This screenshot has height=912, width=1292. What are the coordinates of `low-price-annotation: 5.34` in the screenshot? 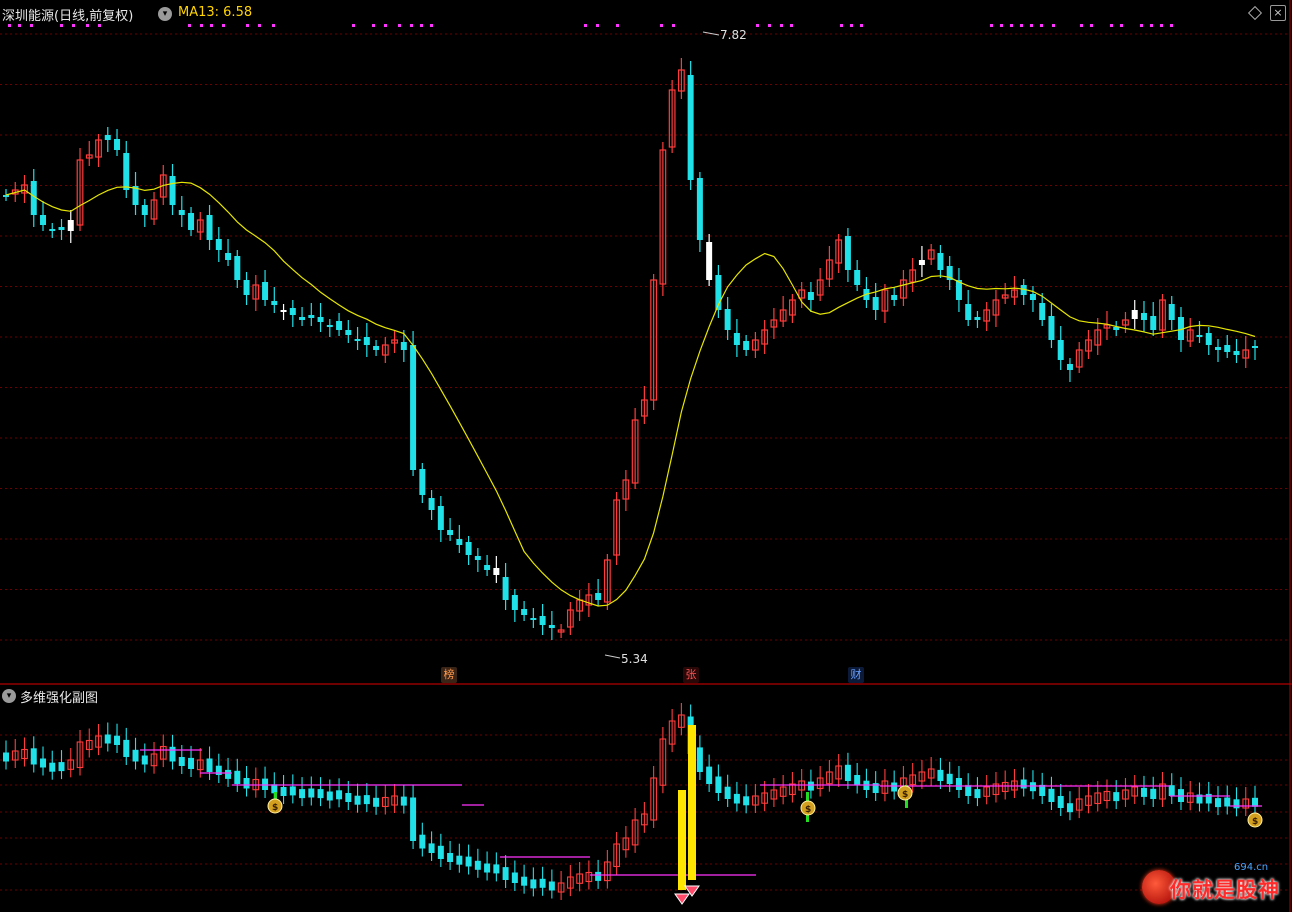 It's located at (626, 659).